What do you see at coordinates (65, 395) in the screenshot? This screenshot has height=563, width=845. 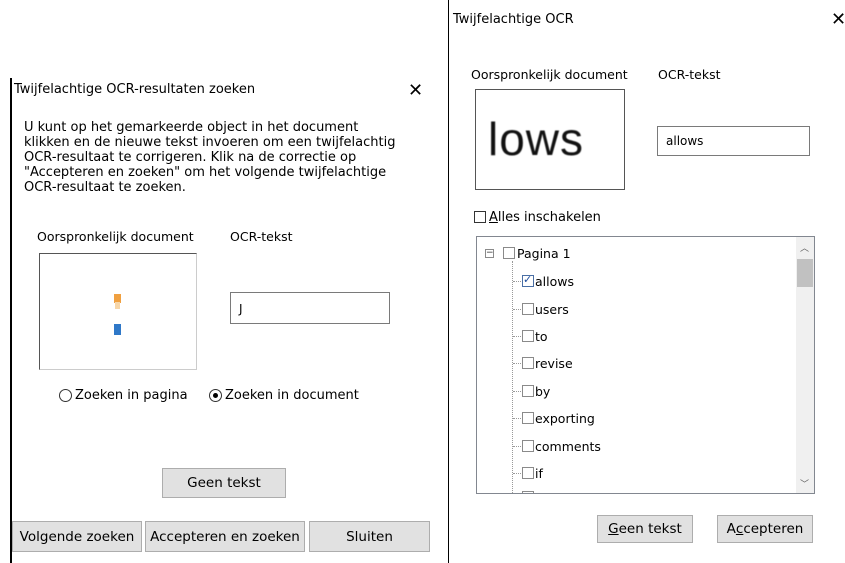 I see `search-page-radio` at bounding box center [65, 395].